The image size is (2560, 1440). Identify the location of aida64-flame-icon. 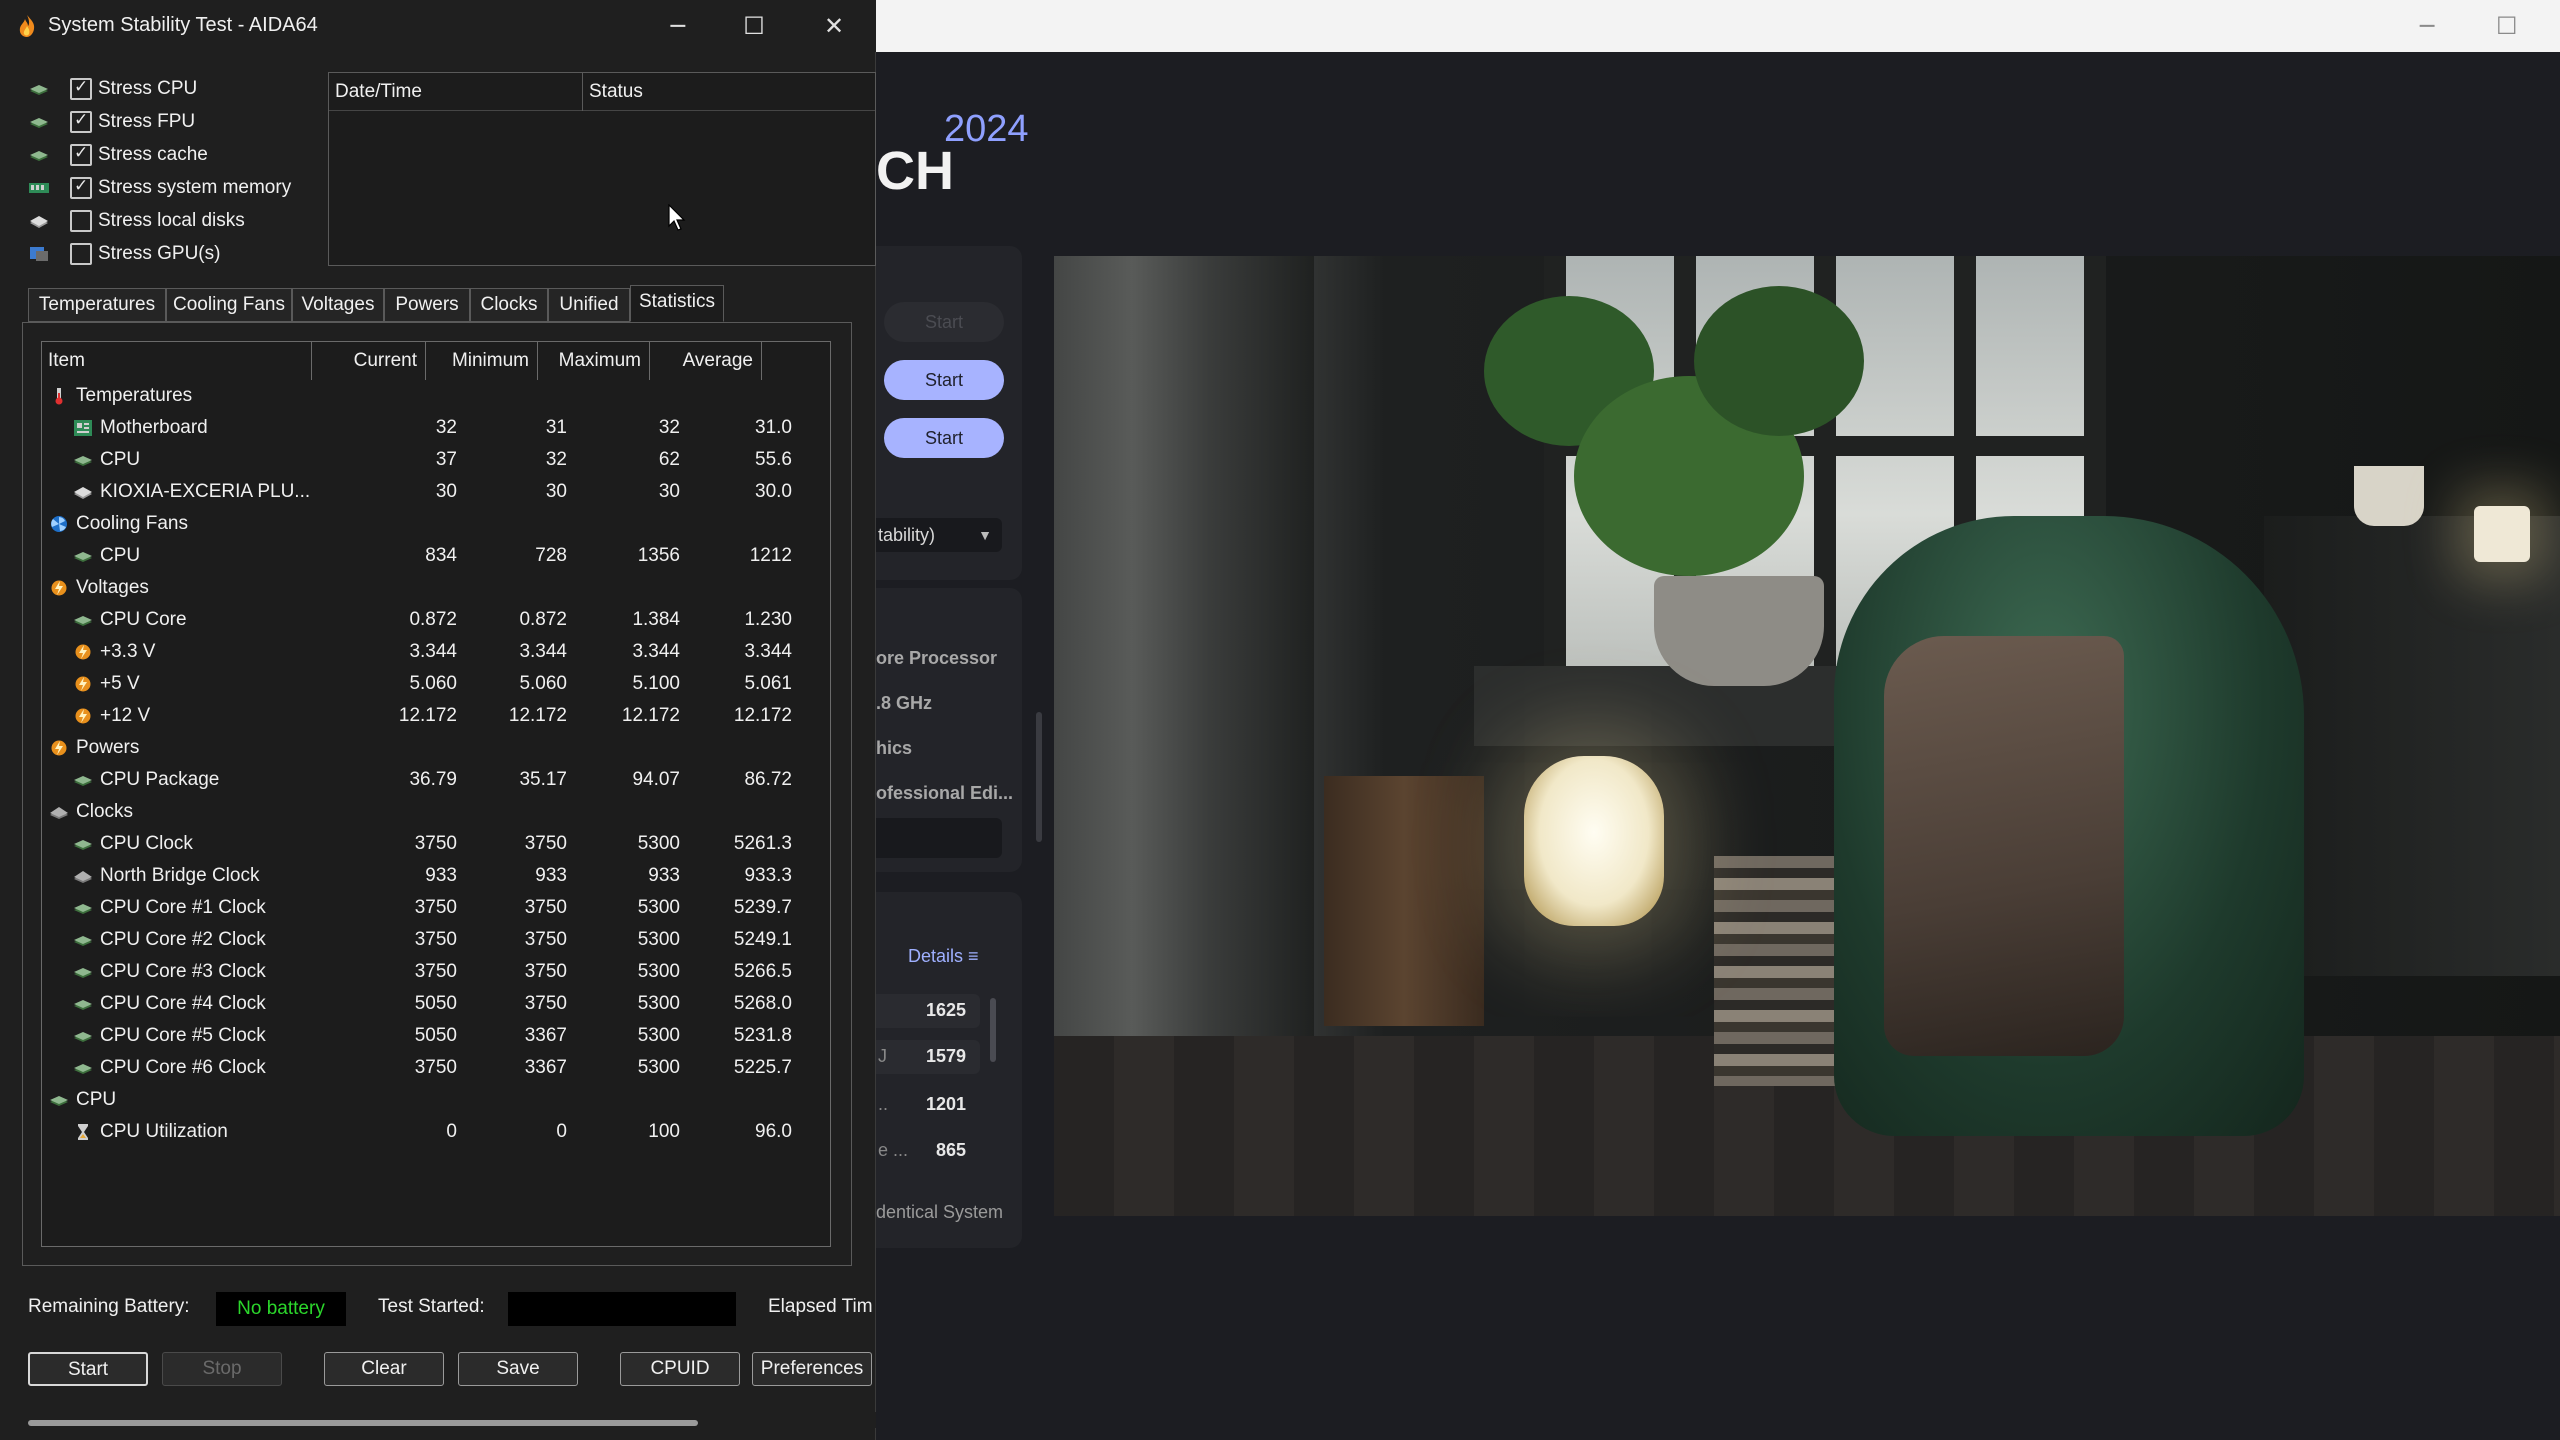
(27, 26).